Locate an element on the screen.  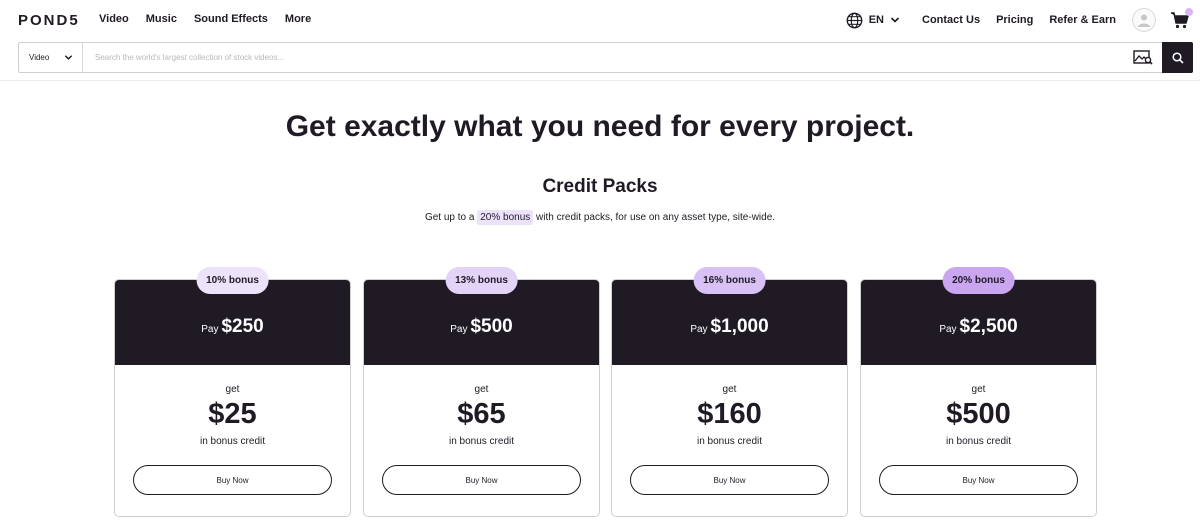
refer-earn-link: Refer & Earn is located at coordinates (1082, 20).